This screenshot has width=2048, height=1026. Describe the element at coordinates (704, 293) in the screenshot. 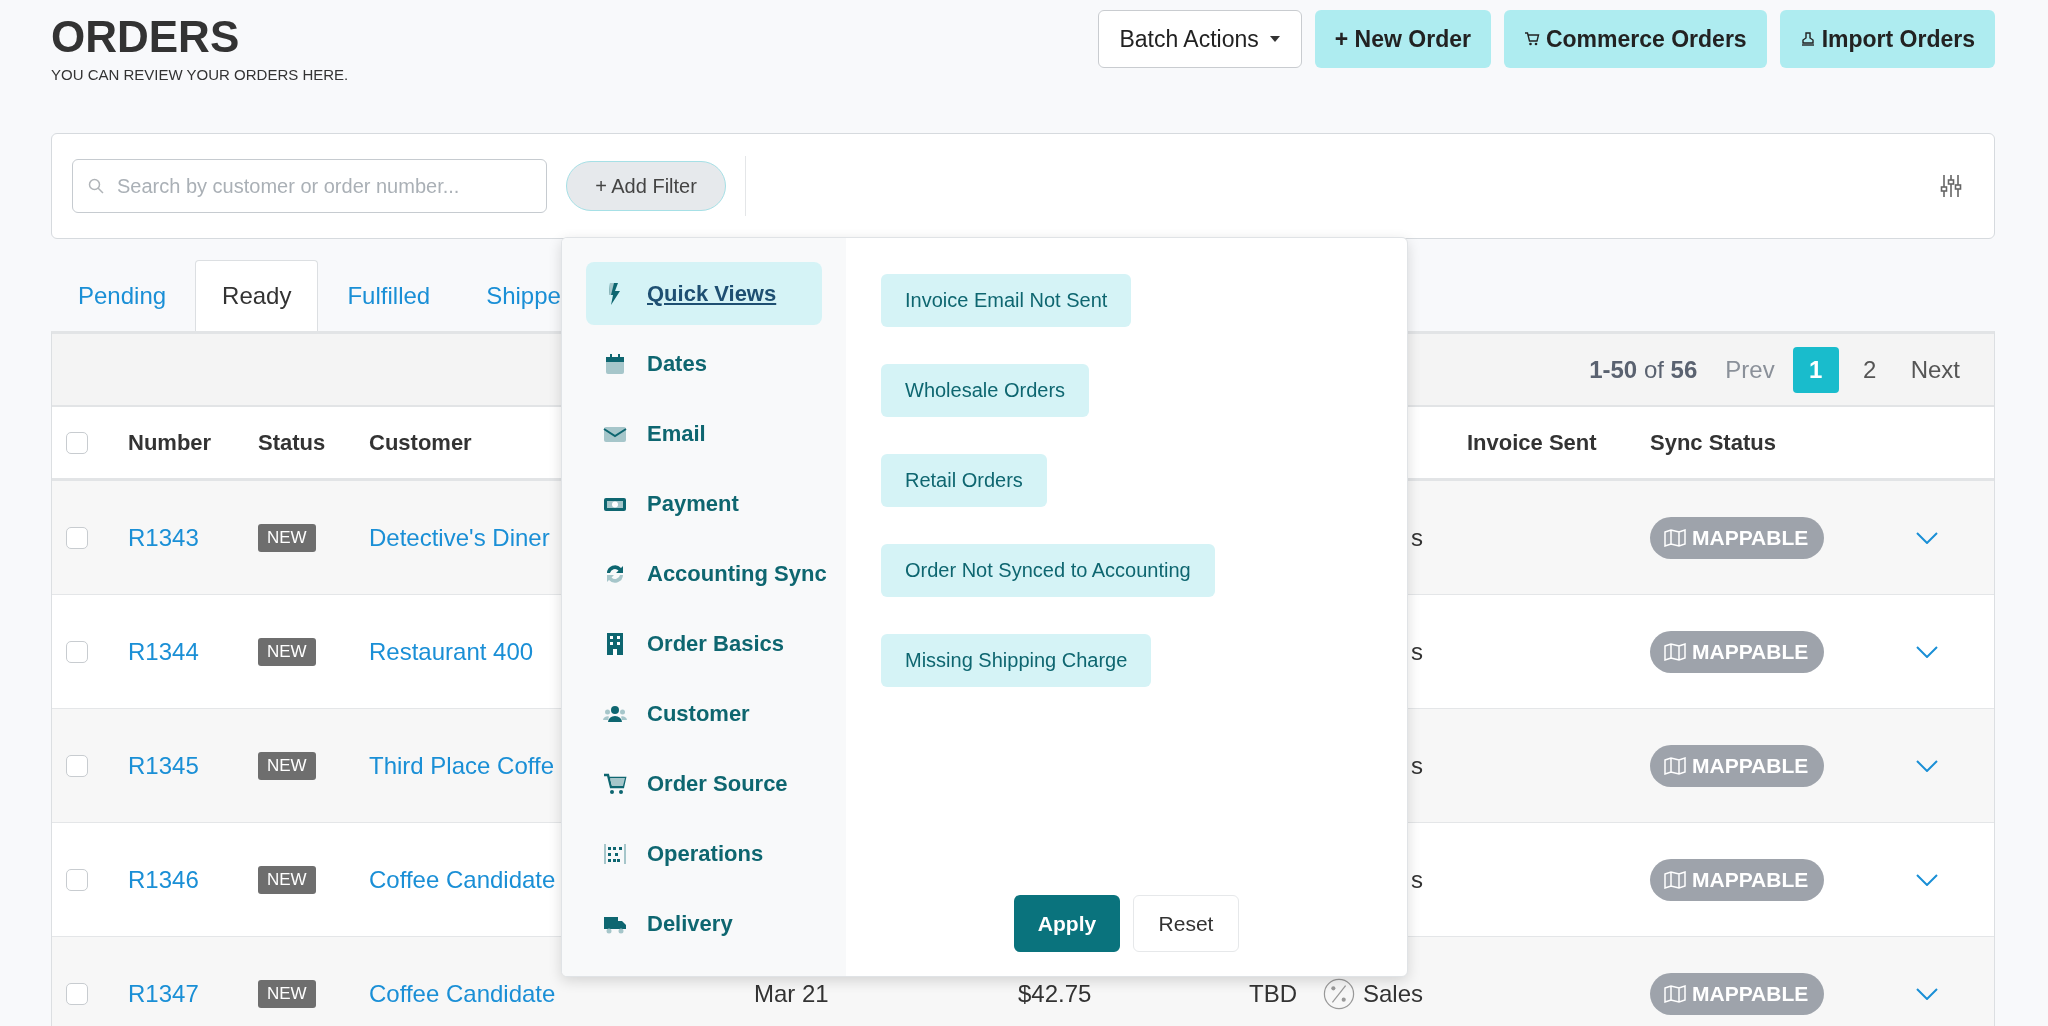

I see `filter-category: Quick Views` at that location.